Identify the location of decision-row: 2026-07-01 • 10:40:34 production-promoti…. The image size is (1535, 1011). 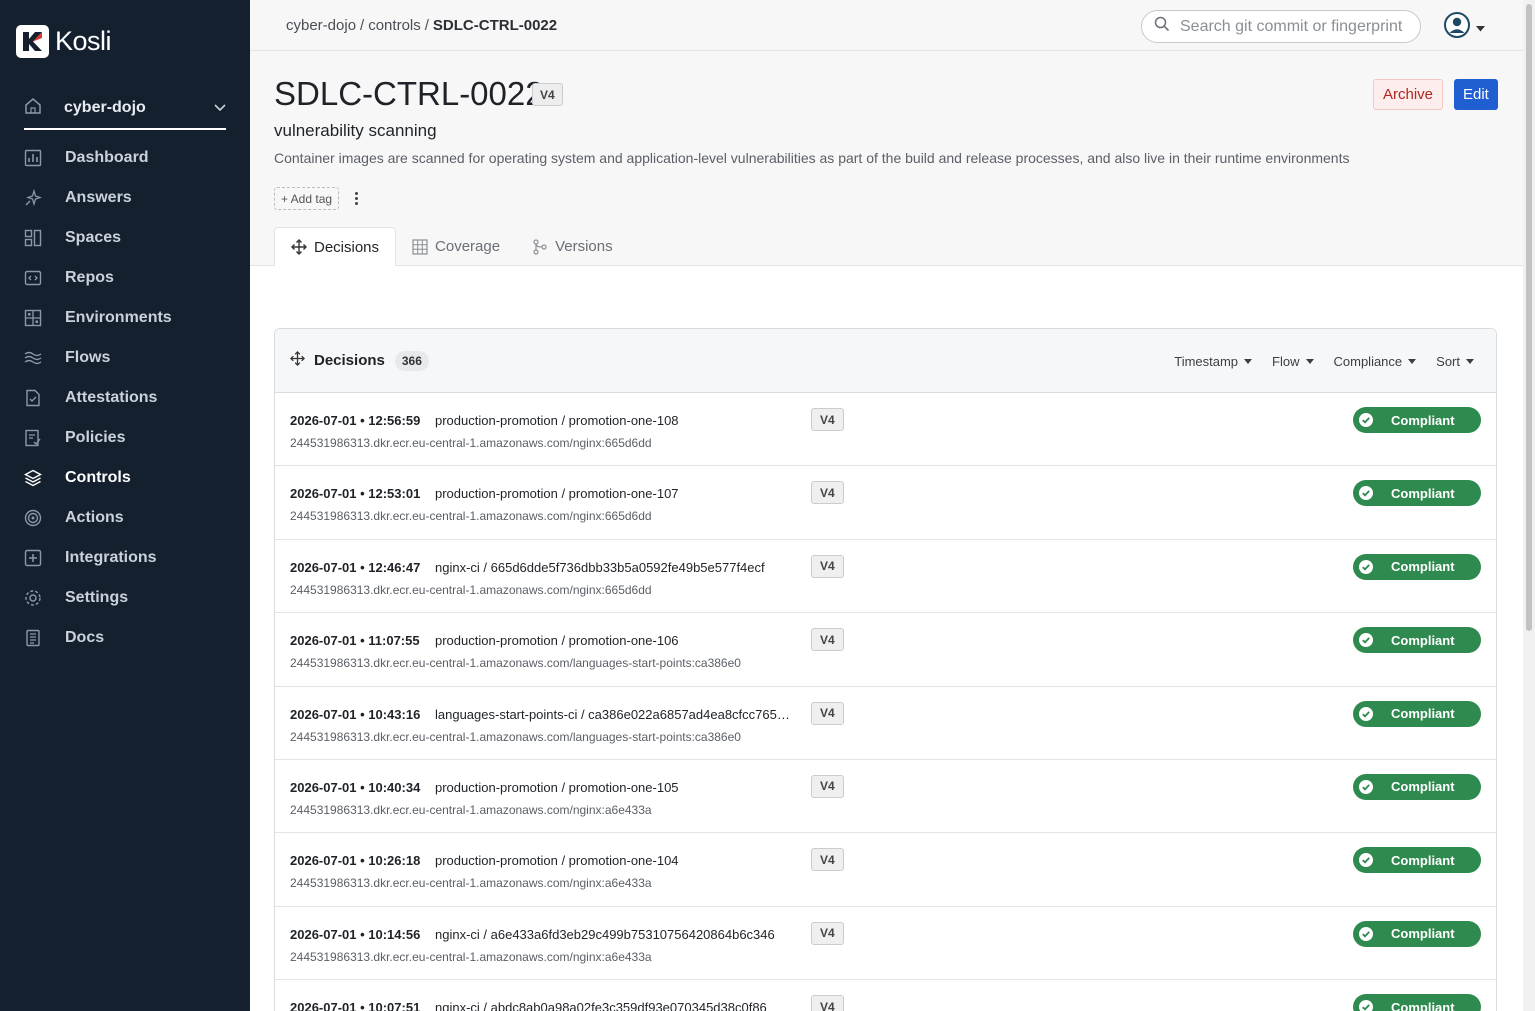
(885, 797).